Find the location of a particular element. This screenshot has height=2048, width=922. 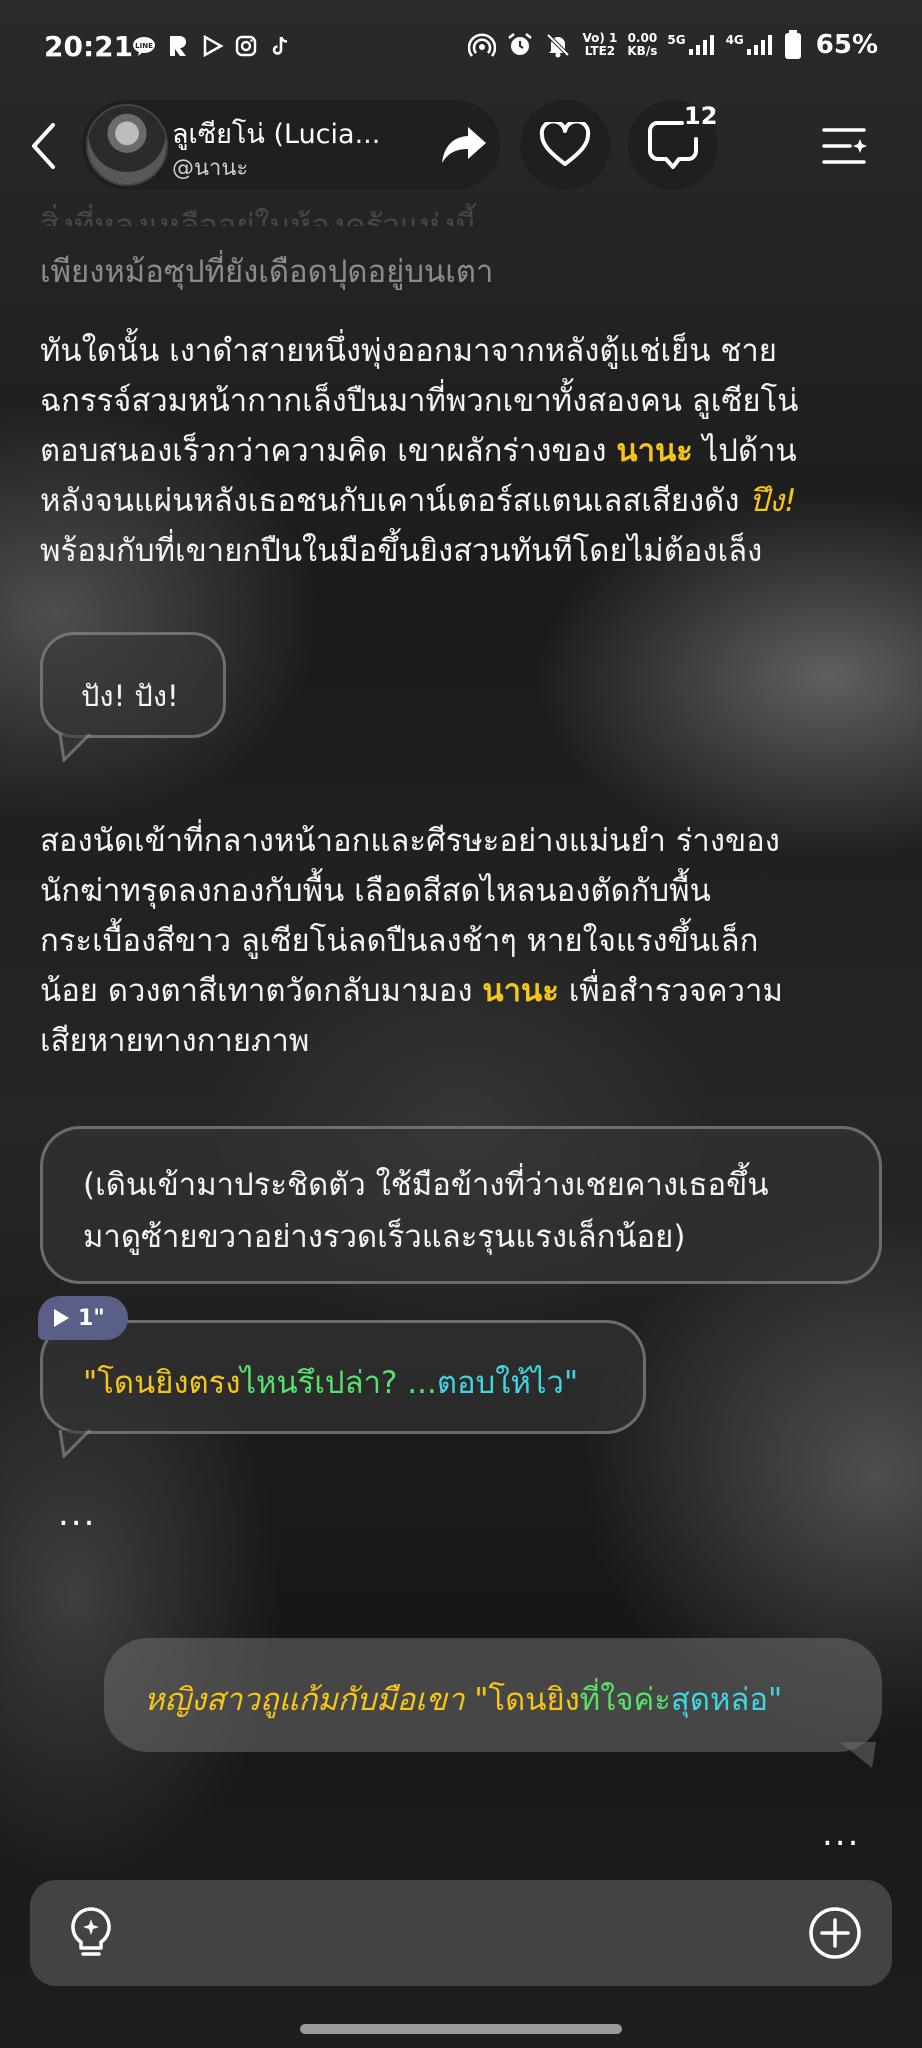

instagram-icon is located at coordinates (246, 46).